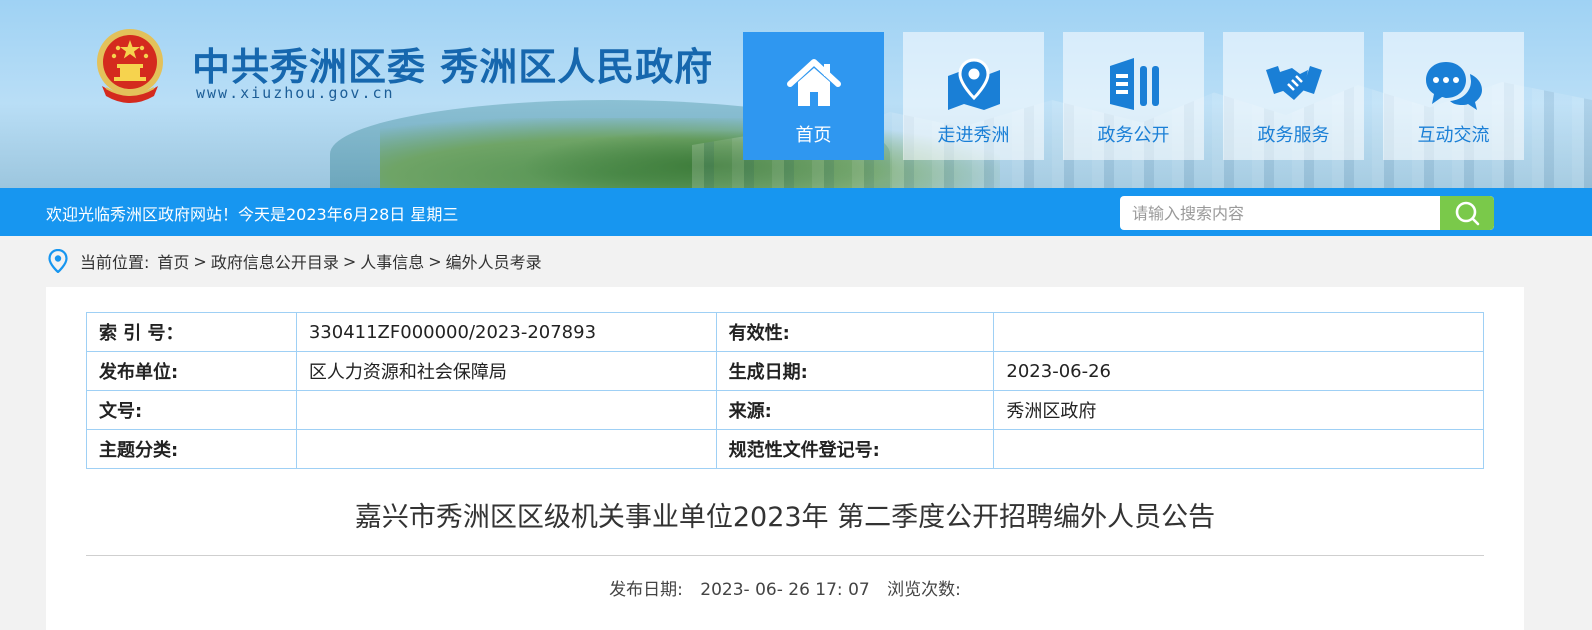 The height and width of the screenshot is (630, 1592). What do you see at coordinates (1293, 83) in the screenshot?
I see `handshake-icon` at bounding box center [1293, 83].